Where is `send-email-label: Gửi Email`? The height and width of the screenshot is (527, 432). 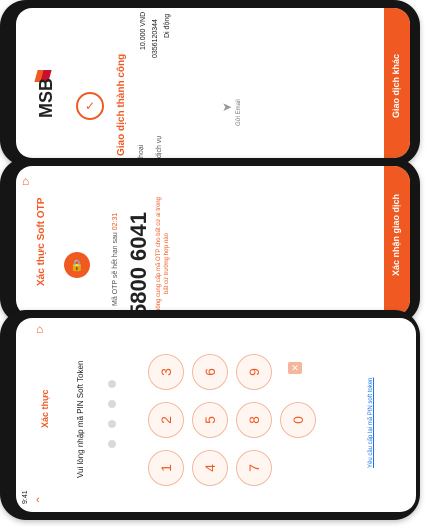
send-email-label: Gửi Email is located at coordinates (239, 112).